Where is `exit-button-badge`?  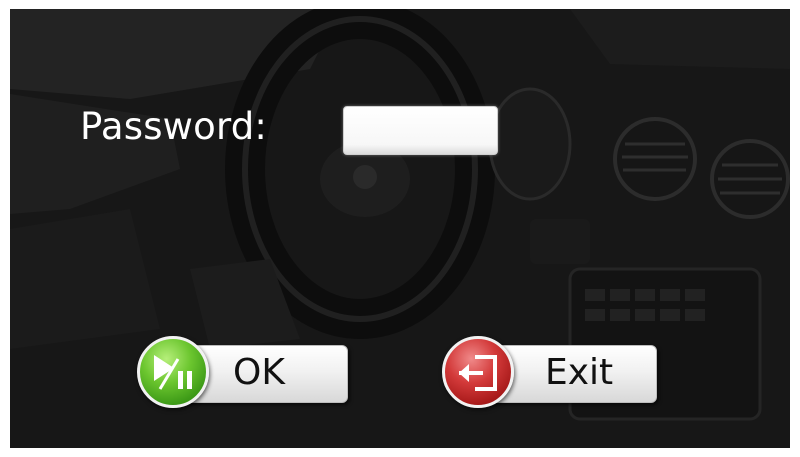
exit-button-badge is located at coordinates (478, 372).